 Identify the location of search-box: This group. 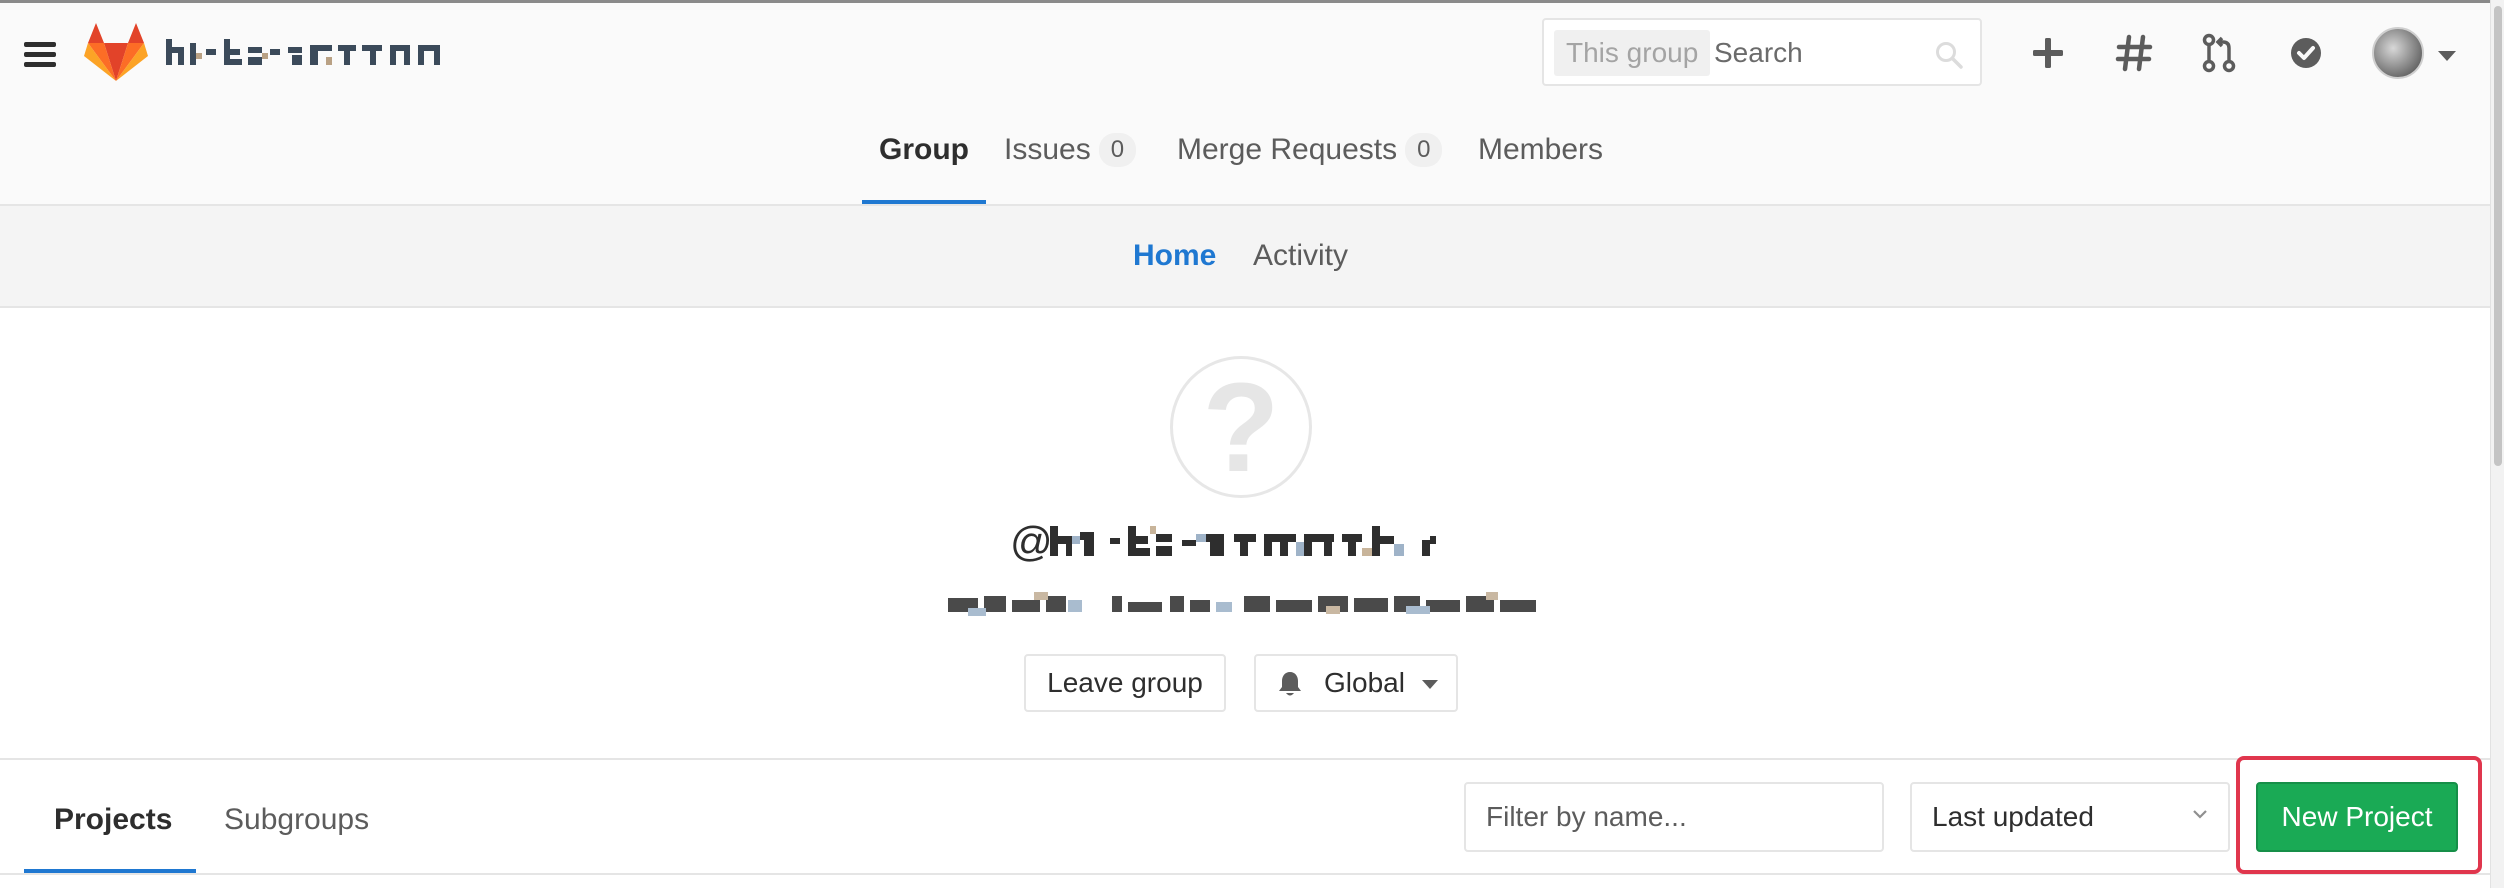
(1762, 52).